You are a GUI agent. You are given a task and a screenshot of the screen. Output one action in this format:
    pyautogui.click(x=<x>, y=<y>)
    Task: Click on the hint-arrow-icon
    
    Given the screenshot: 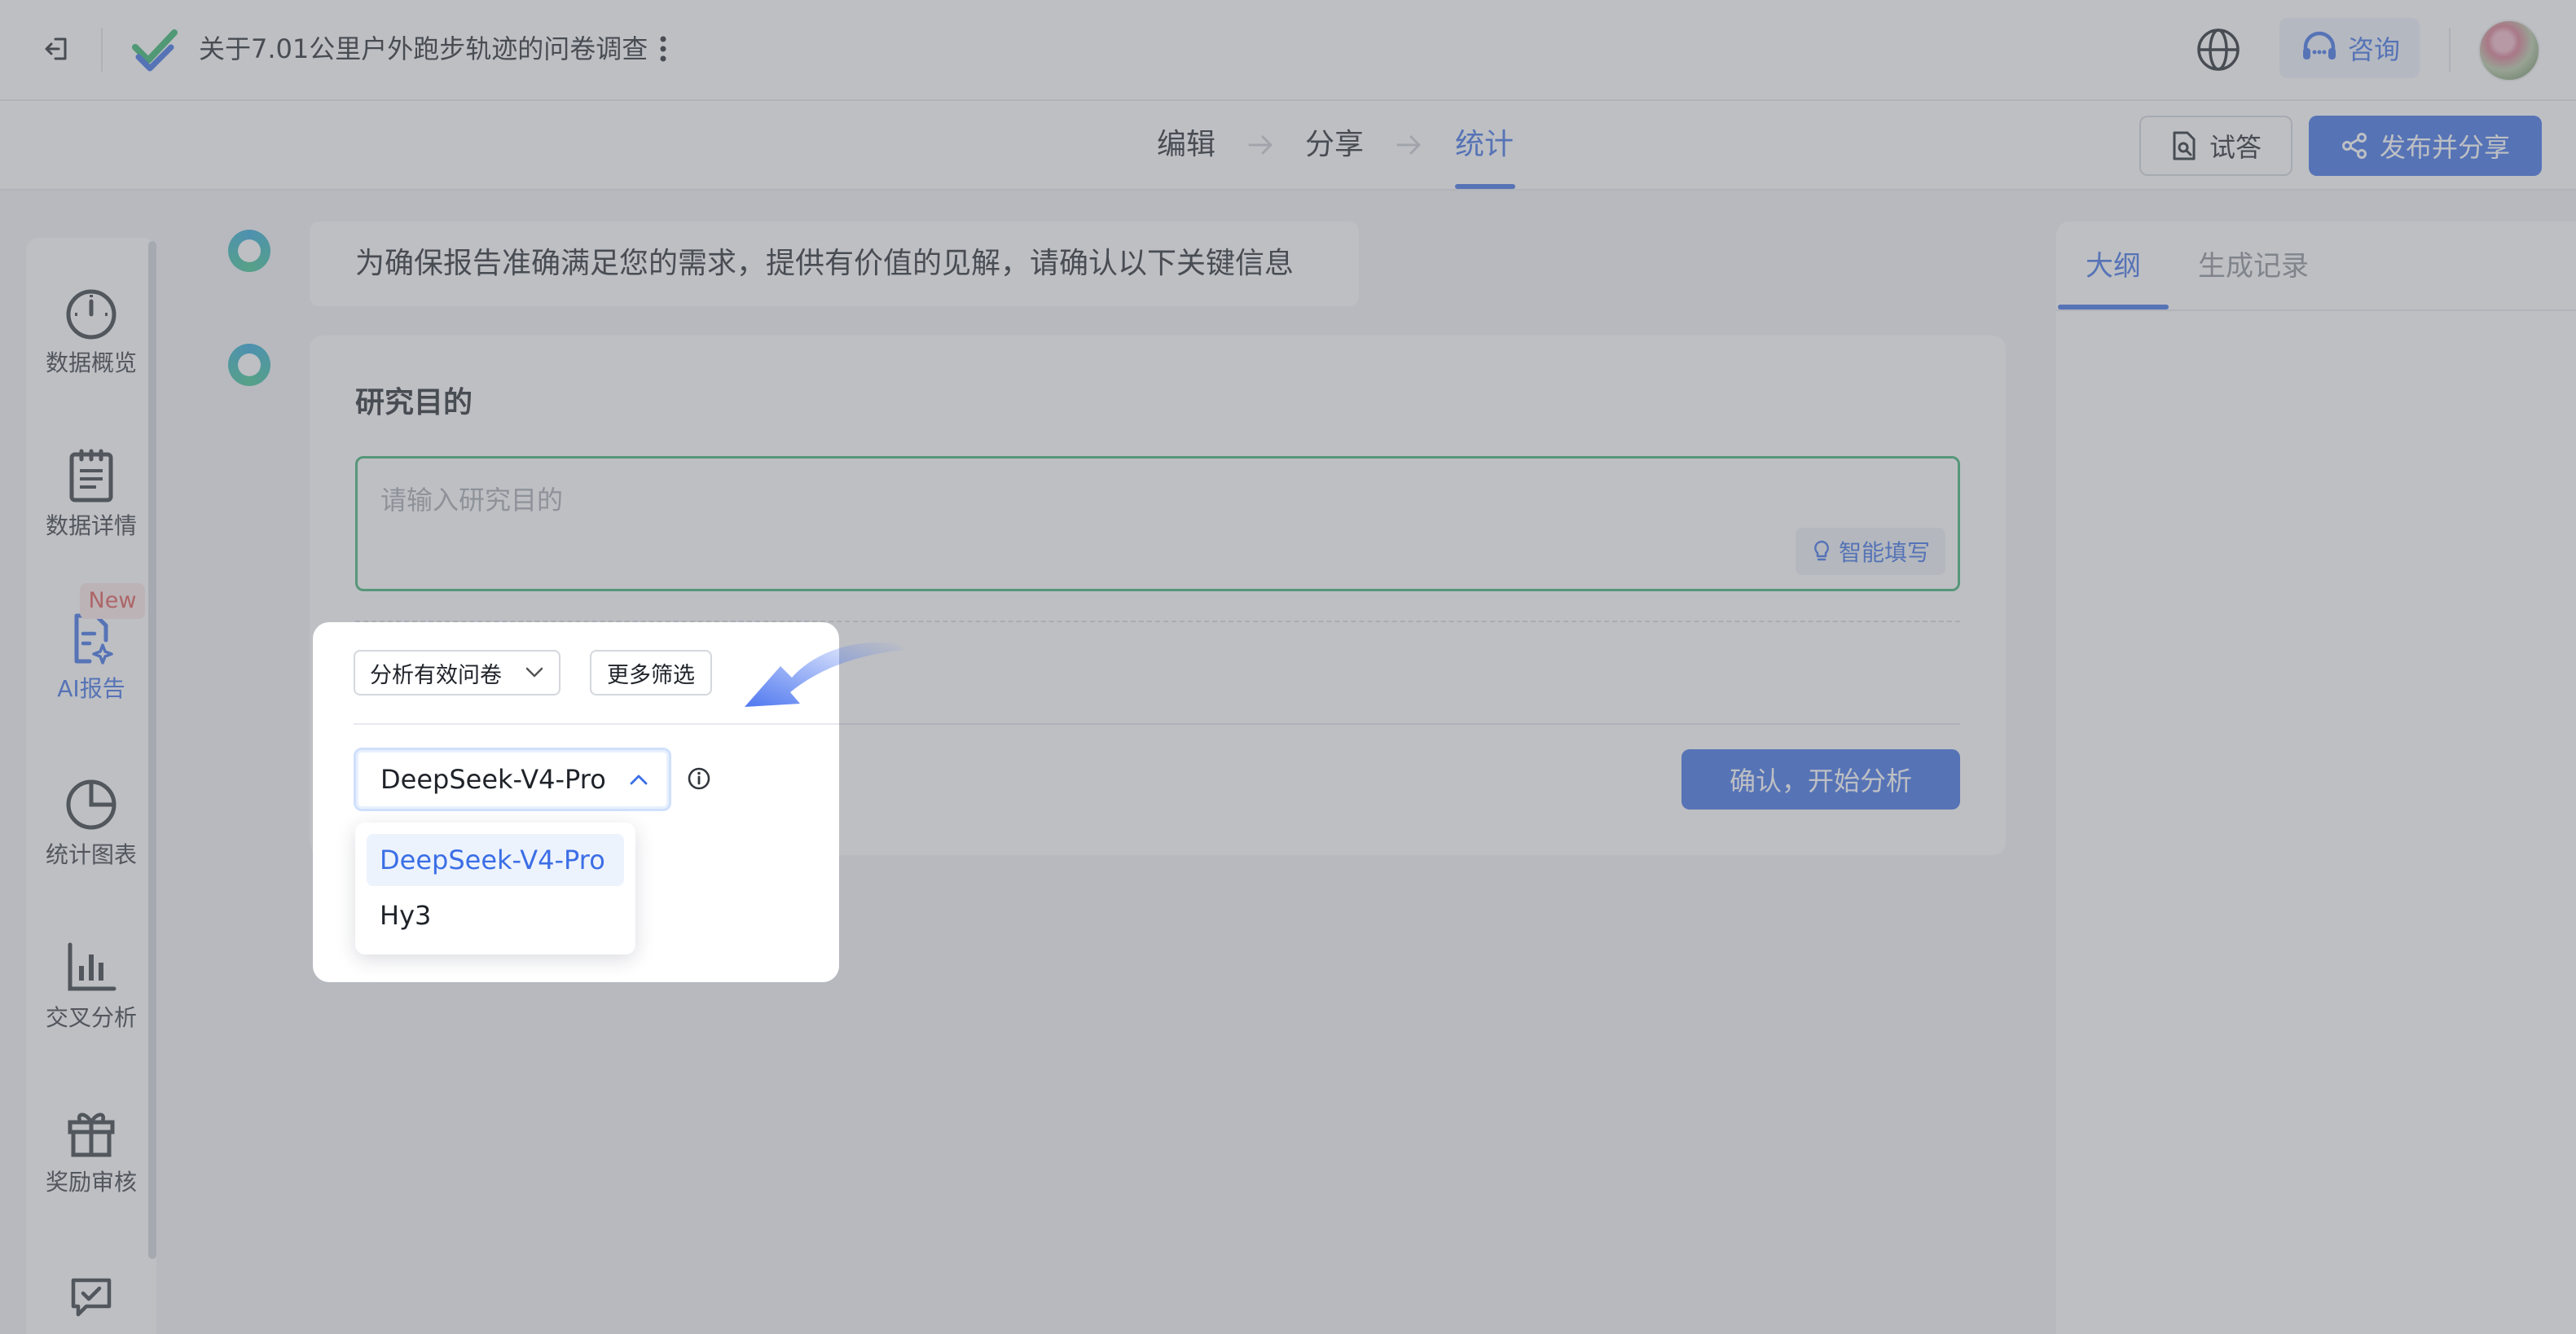 What is the action you would take?
    pyautogui.click(x=824, y=674)
    